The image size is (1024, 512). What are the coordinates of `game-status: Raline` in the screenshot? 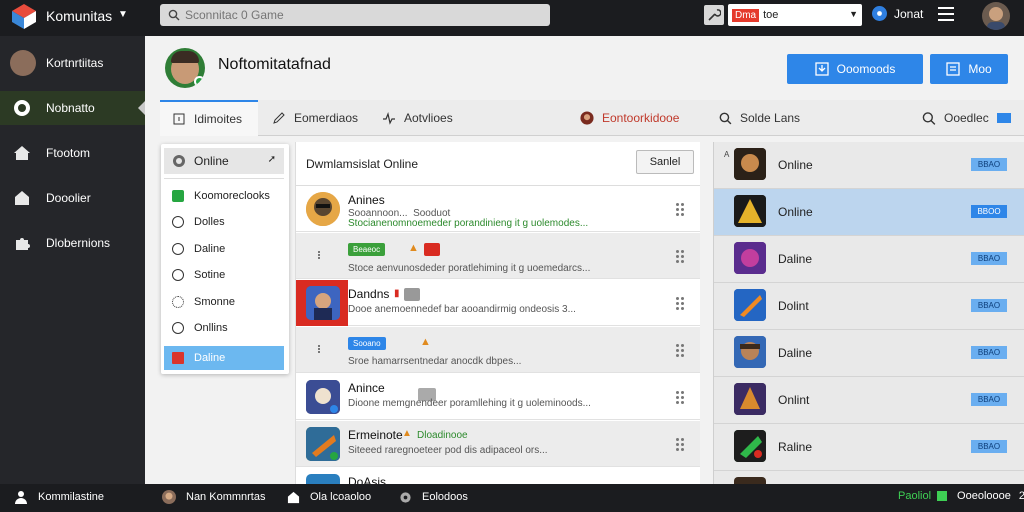 It's located at (795, 447).